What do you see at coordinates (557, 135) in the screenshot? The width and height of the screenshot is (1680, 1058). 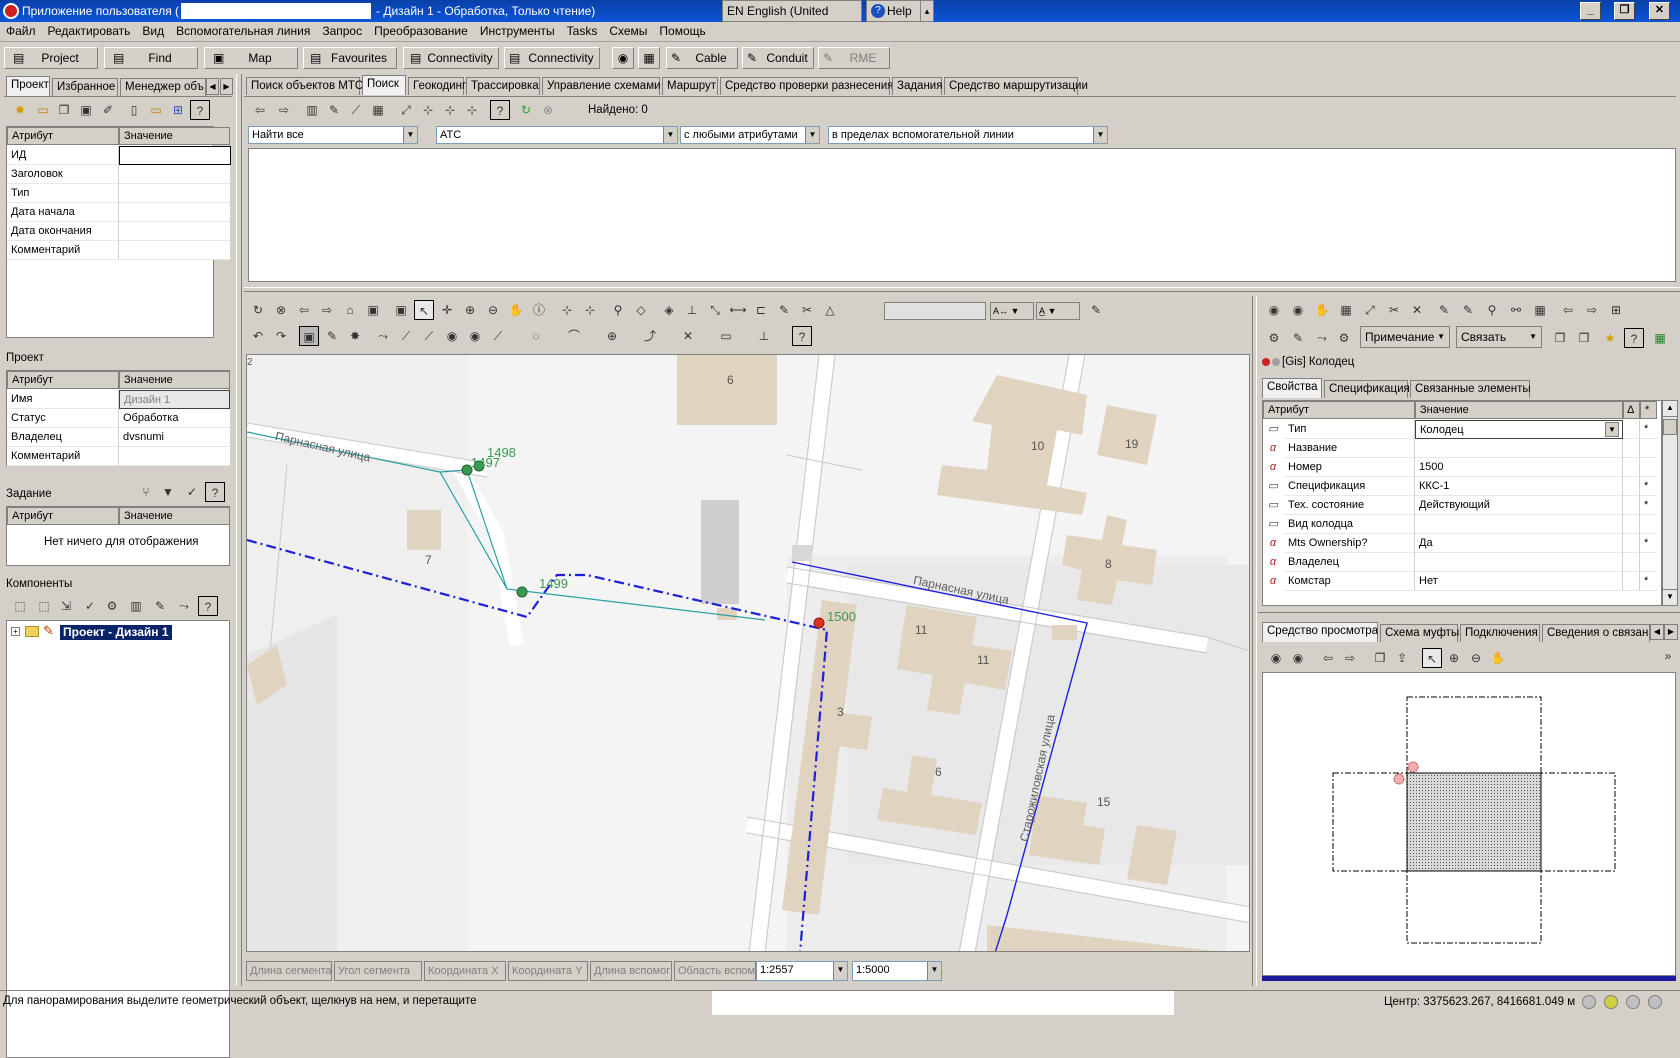 I see `object-type-select: АТС ▼` at bounding box center [557, 135].